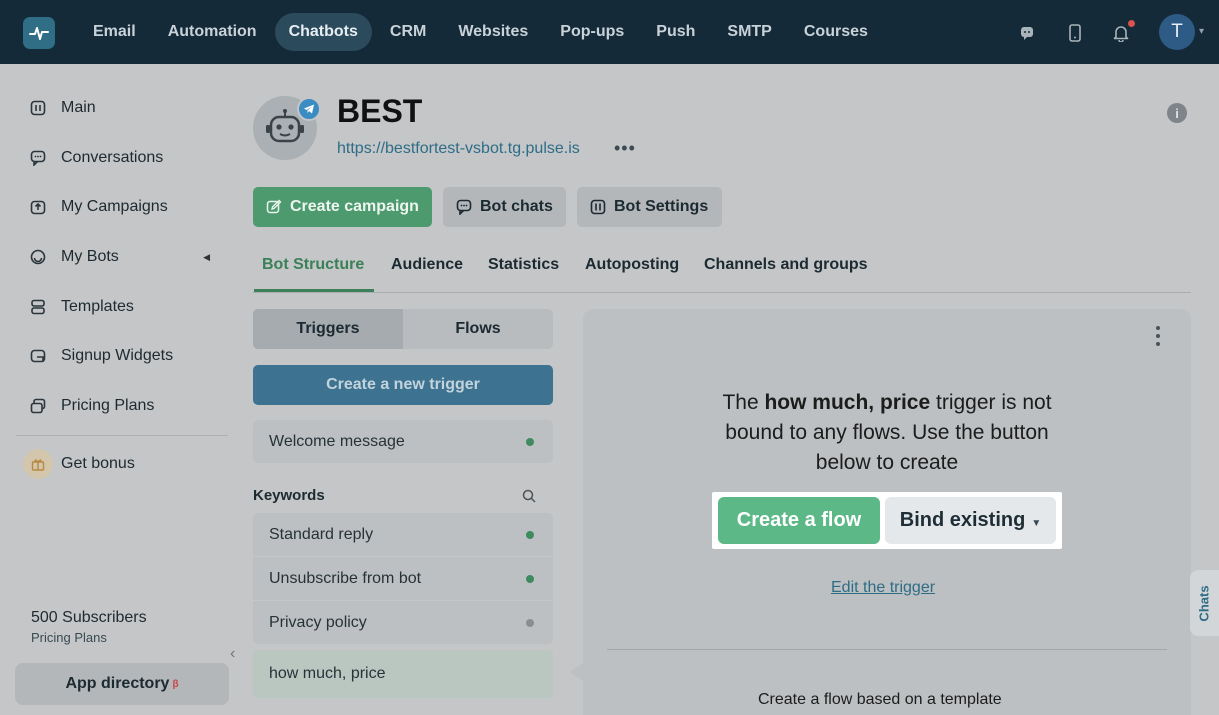  I want to click on nav-tab-smtp: SMTP, so click(749, 32).